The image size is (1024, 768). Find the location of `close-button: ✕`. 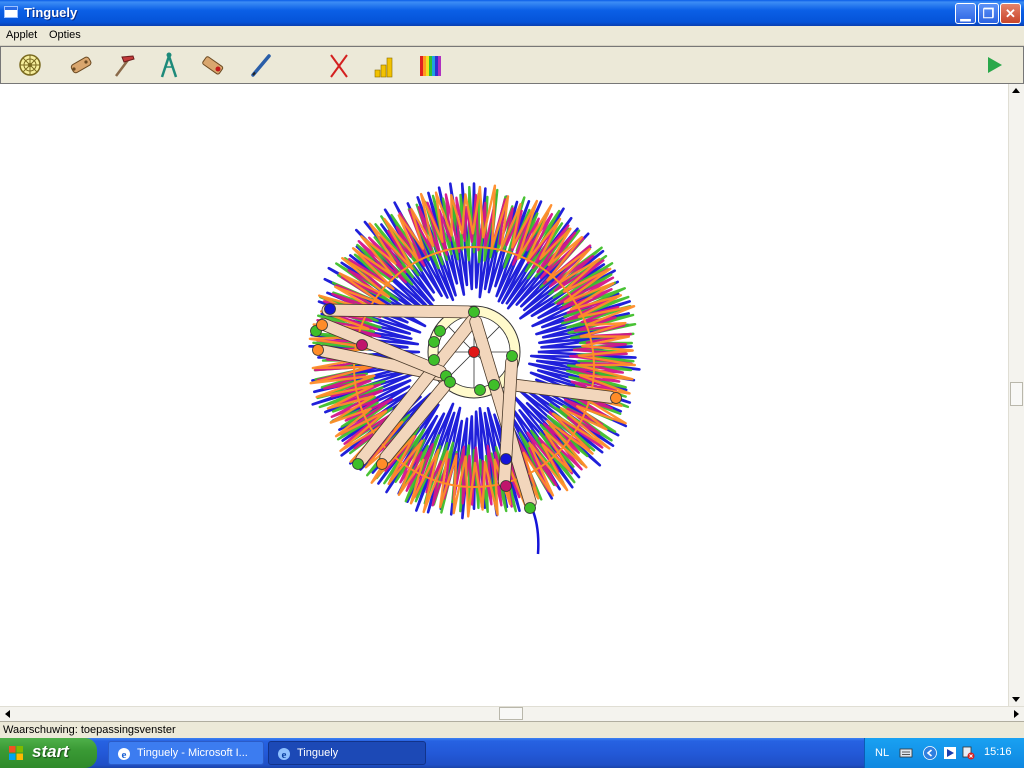

close-button: ✕ is located at coordinates (1010, 13).